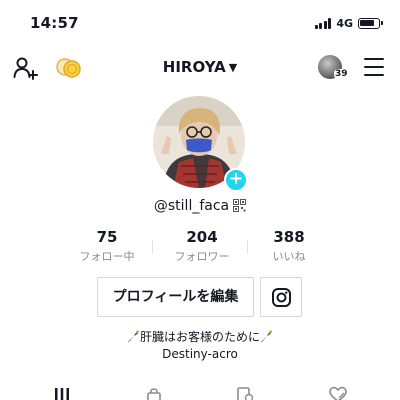  Describe the element at coordinates (341, 74) in the screenshot. I see `story-count-badge: 39` at that location.